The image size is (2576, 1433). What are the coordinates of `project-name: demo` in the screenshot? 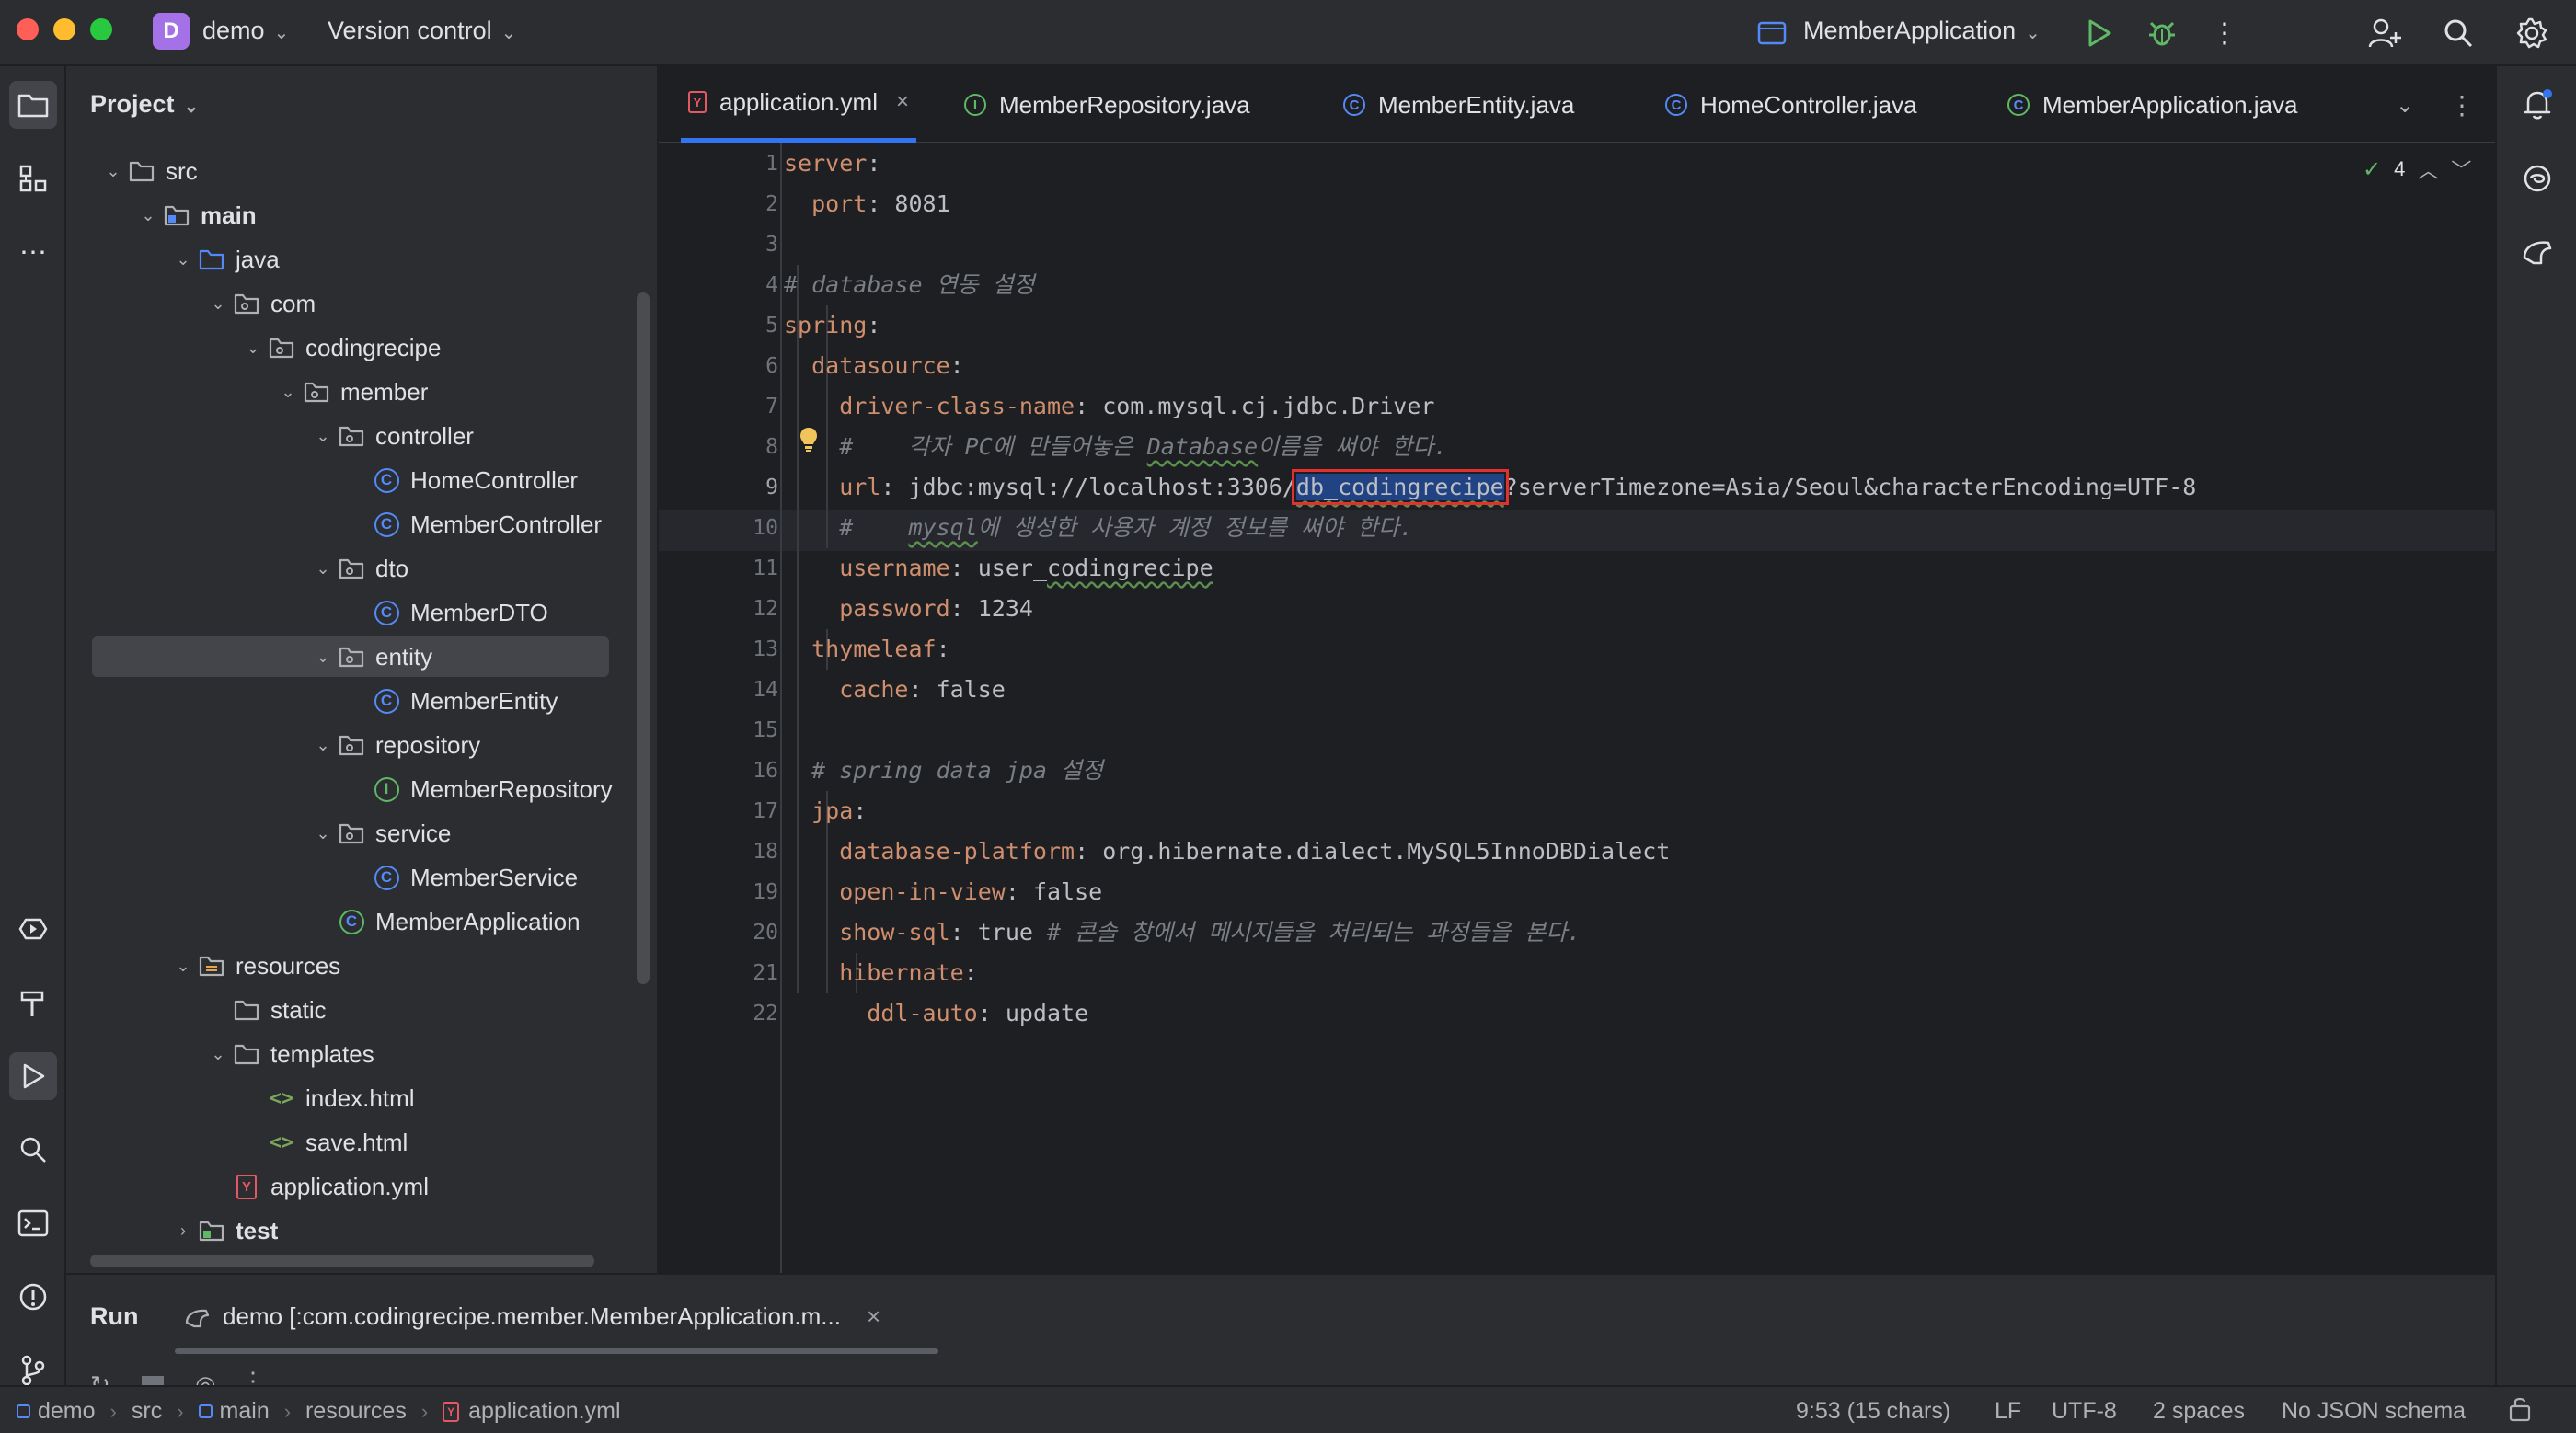 It's located at (233, 31).